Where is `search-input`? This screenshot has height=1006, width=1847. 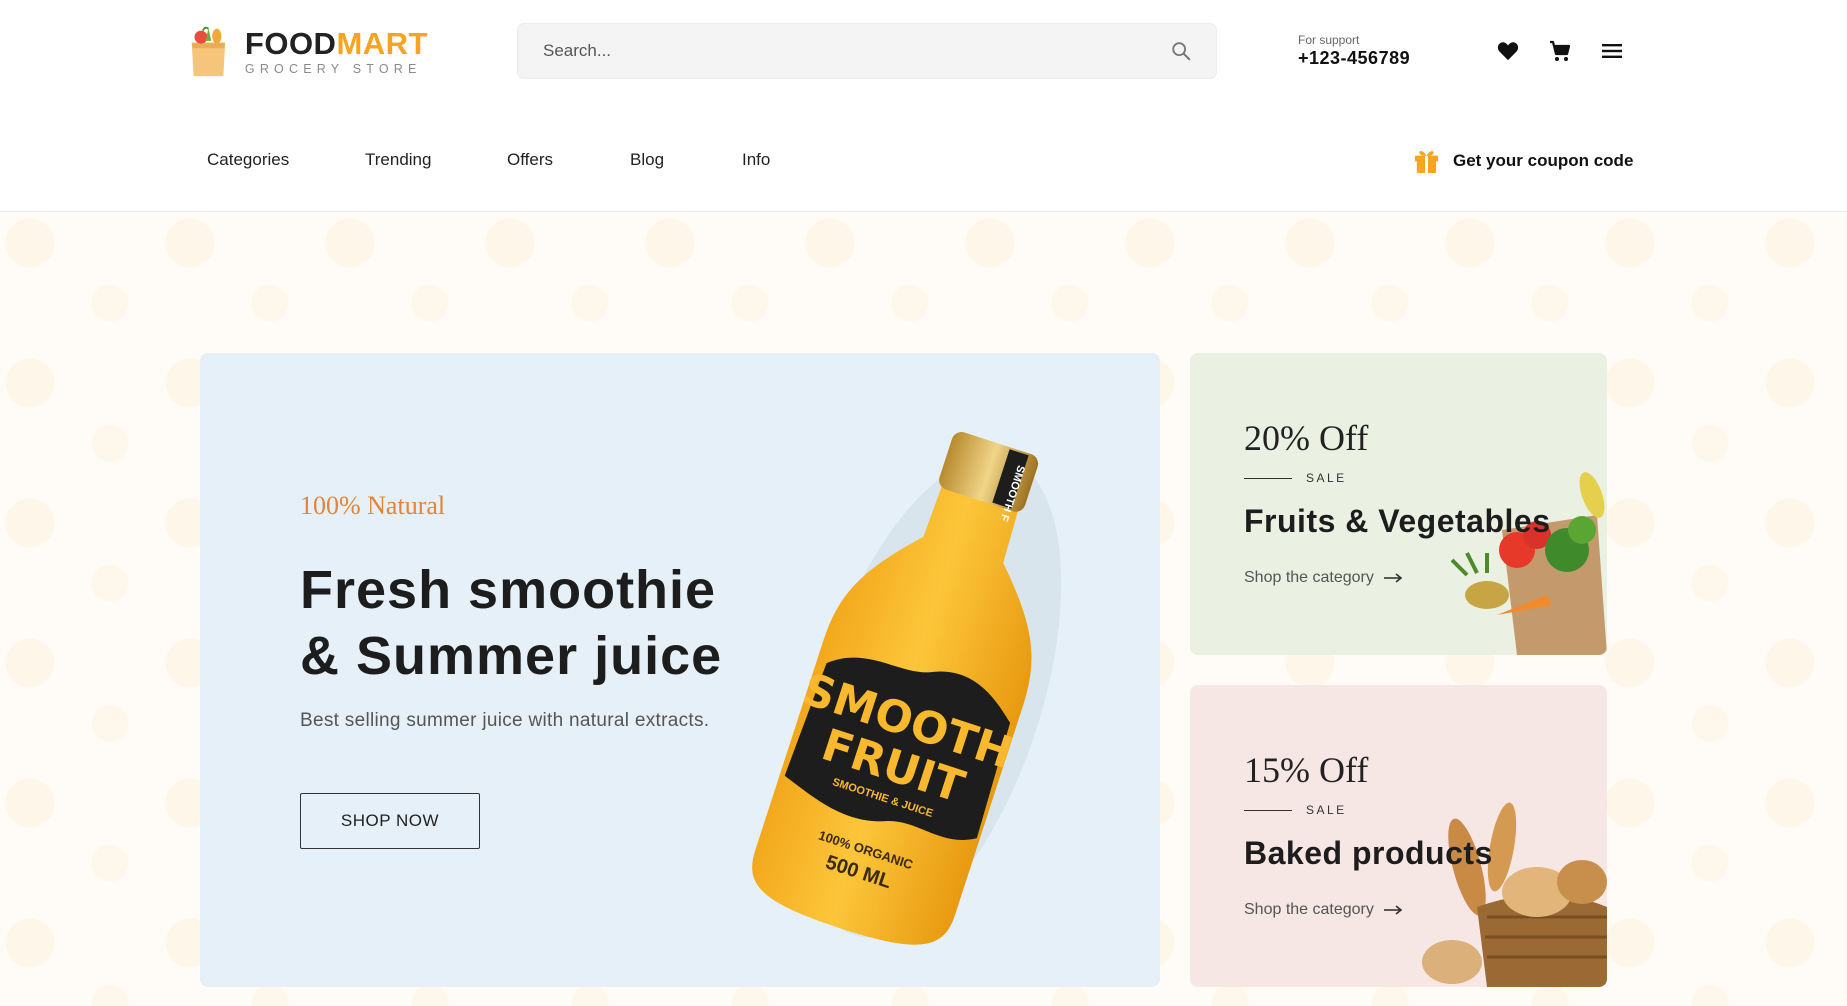
search-input is located at coordinates (856, 51).